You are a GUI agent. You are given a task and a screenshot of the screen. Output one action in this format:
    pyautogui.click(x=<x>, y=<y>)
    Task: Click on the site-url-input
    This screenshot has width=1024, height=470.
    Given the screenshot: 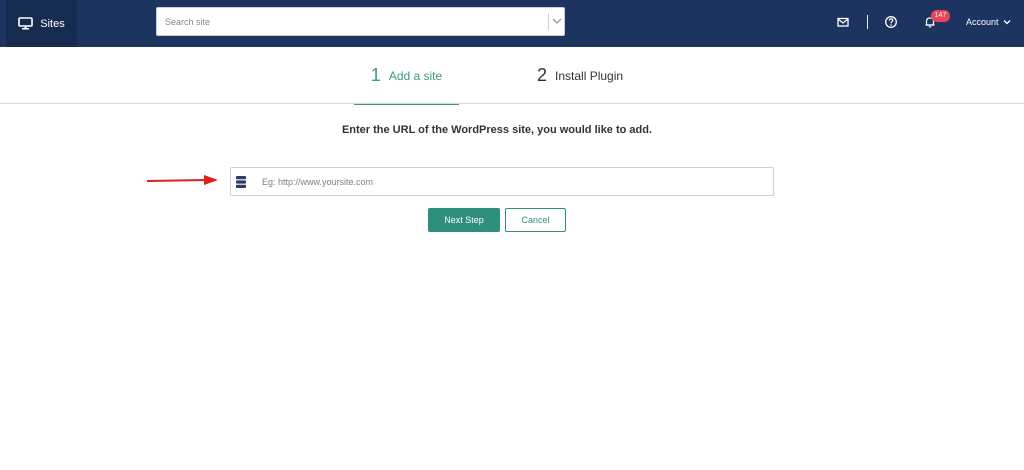 What is the action you would take?
    pyautogui.click(x=514, y=181)
    